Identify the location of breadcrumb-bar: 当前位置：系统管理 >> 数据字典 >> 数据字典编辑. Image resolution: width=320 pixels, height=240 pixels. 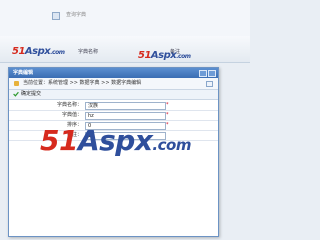
(113, 84).